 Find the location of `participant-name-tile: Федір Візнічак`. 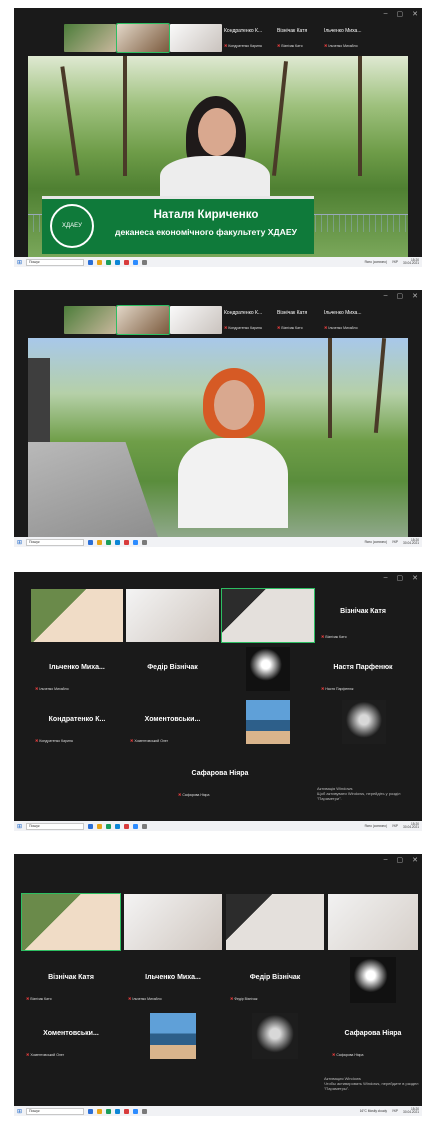

participant-name-tile: Федір Візнічак is located at coordinates (172, 667).